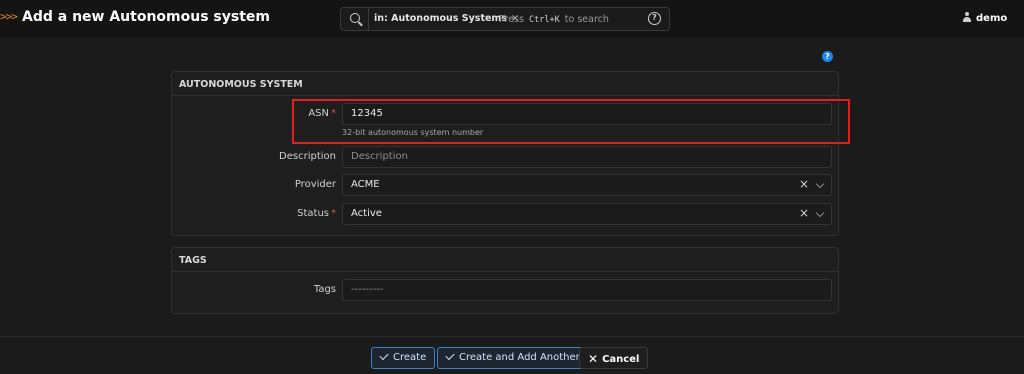 This screenshot has width=1024, height=374. I want to click on page-title: Add a new Autonomous system, so click(146, 17).